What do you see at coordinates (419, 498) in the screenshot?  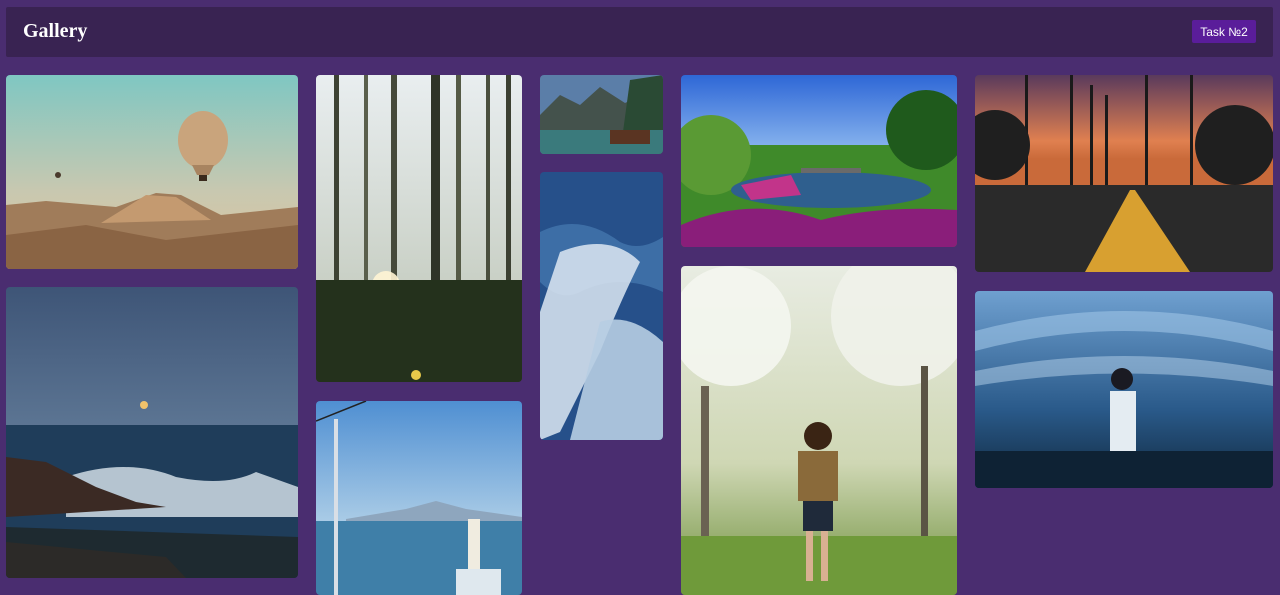 I see `harbor-sign-photo` at bounding box center [419, 498].